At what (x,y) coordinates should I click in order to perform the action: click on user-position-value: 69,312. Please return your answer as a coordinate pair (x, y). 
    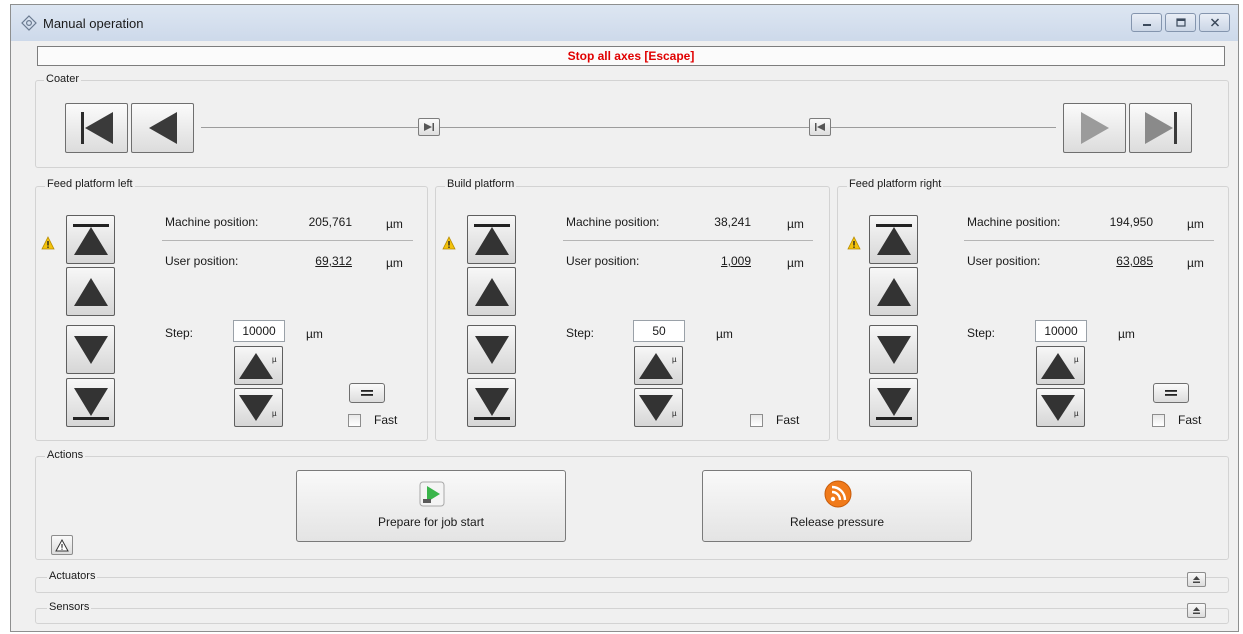
    Looking at the image, I should click on (324, 261).